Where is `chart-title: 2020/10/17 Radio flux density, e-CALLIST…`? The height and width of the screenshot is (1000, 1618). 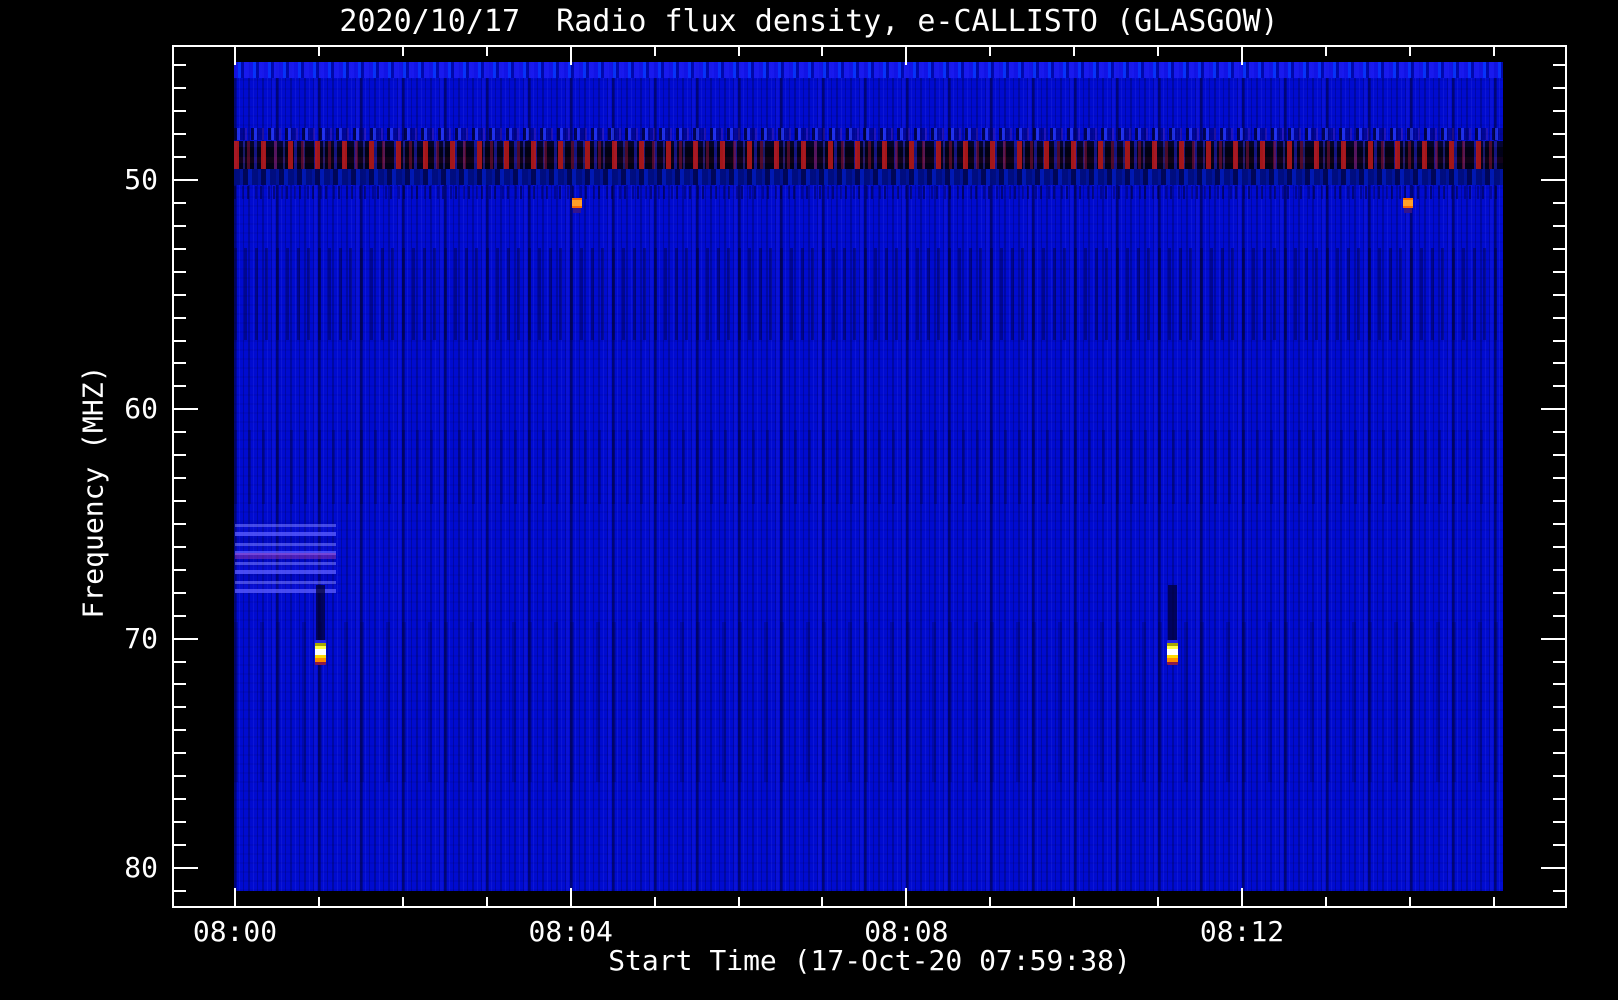
chart-title: 2020/10/17 Radio flux density, e-CALLIST… is located at coordinates (809, 21).